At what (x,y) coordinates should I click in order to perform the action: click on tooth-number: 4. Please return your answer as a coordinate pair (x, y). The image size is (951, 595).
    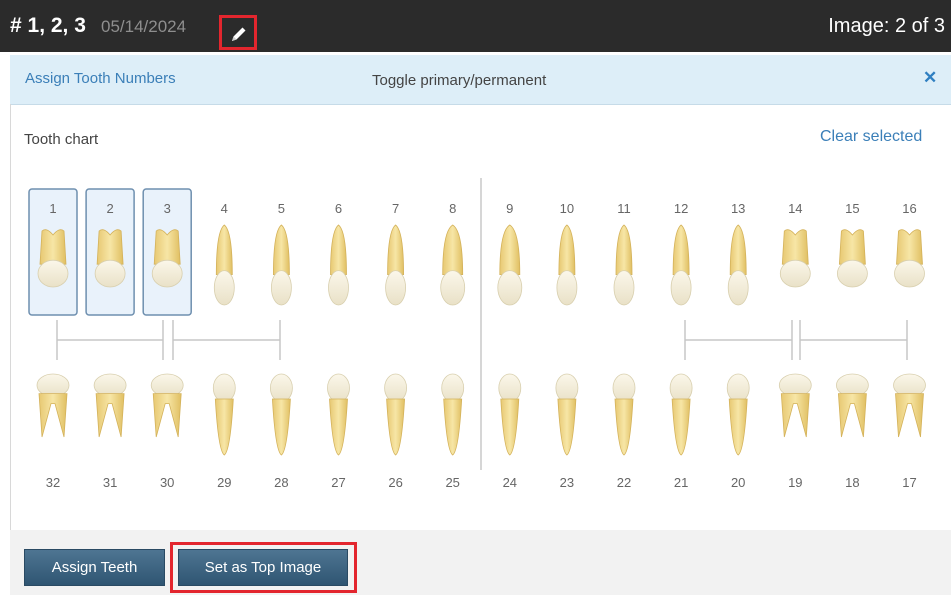
    Looking at the image, I should click on (224, 208).